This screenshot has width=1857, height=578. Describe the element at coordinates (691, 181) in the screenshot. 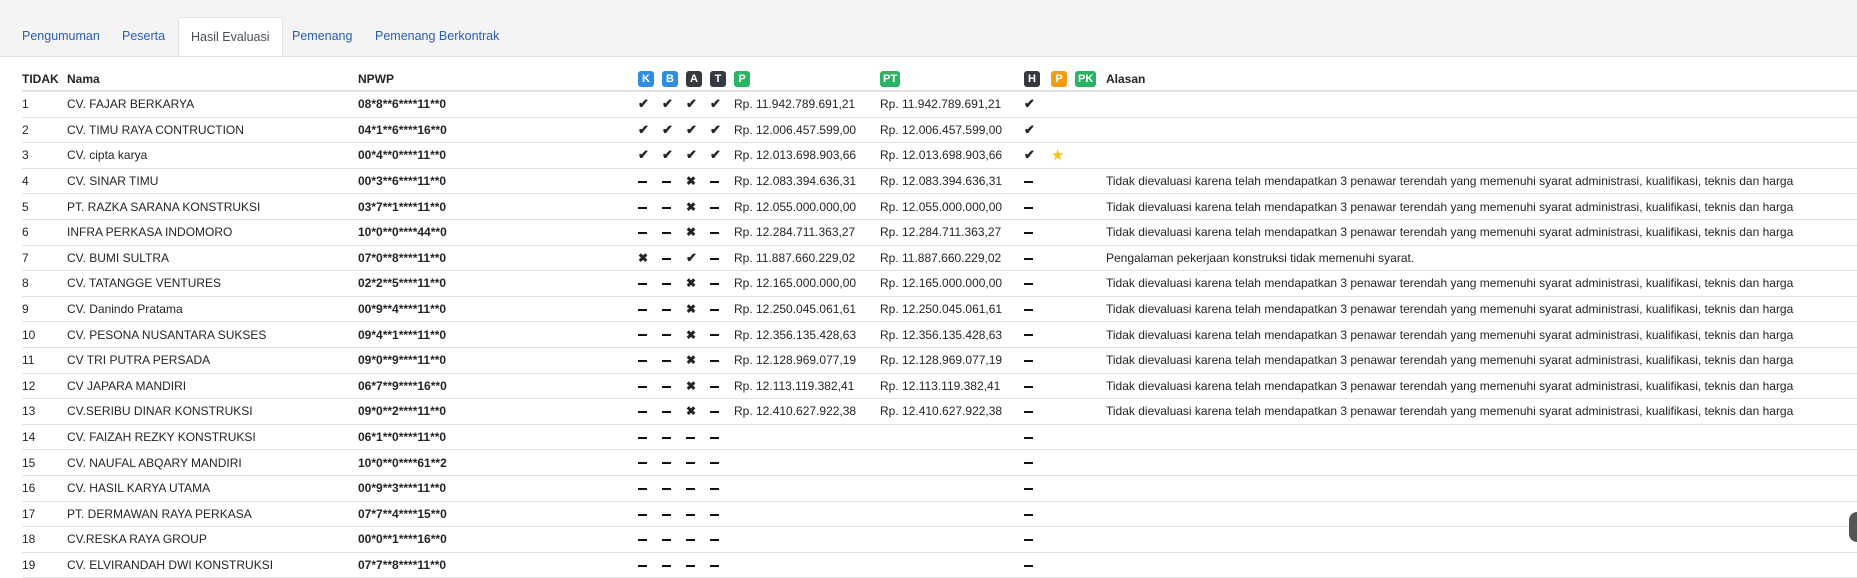

I see `cross-icon: ✖` at that location.